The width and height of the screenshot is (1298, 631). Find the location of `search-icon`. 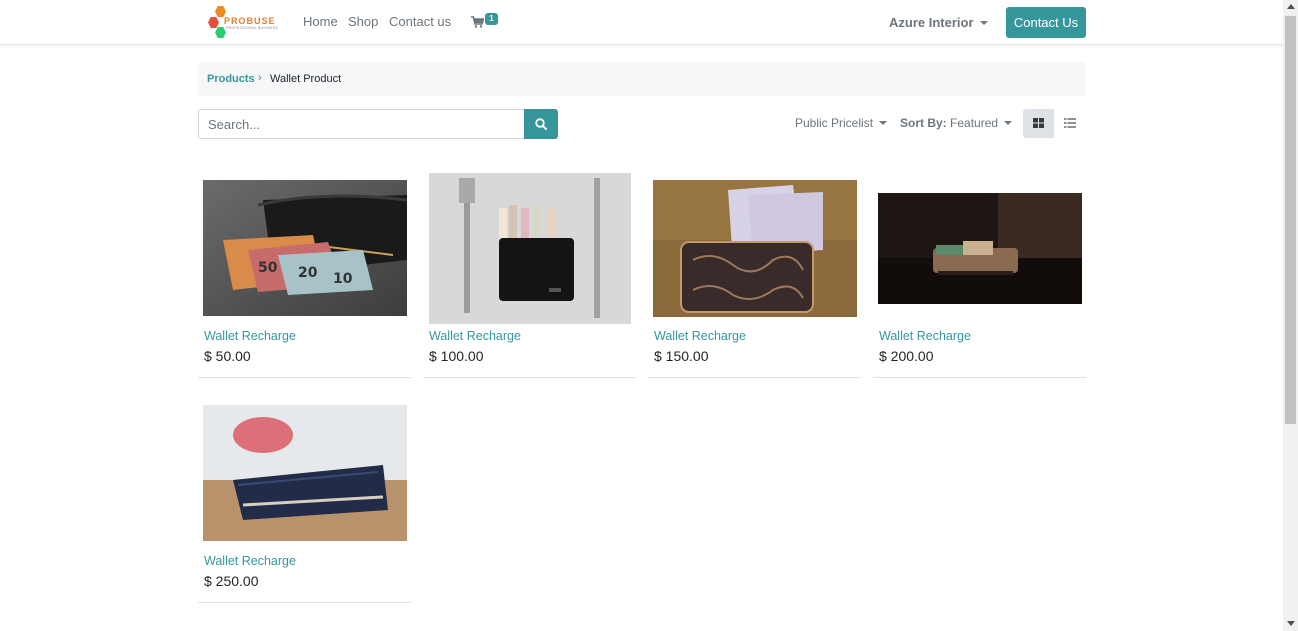

search-icon is located at coordinates (541, 124).